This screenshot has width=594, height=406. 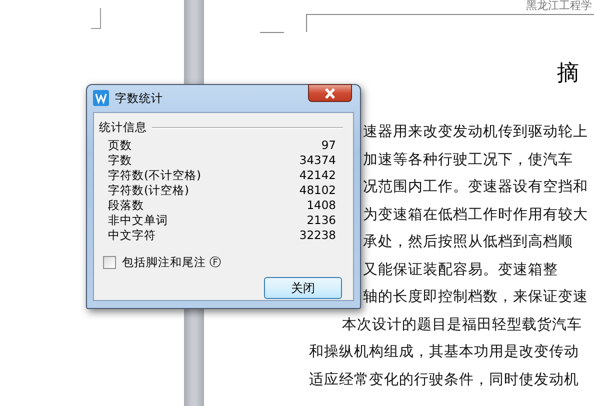 What do you see at coordinates (475, 187) in the screenshot?
I see `body-text: 况范围内工作。变速器设有空挡和` at bounding box center [475, 187].